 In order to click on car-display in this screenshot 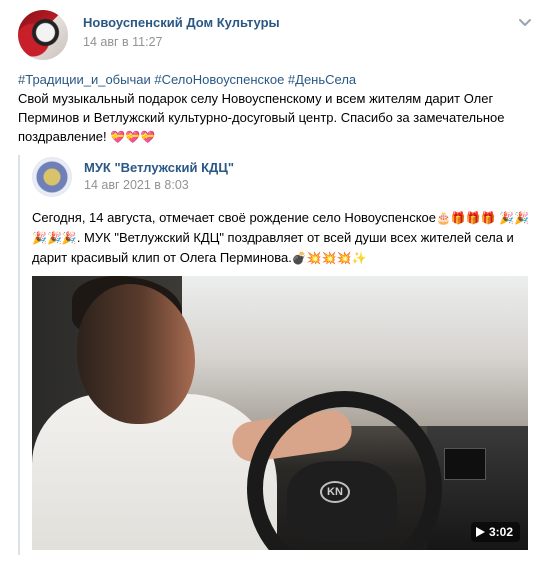, I will do `click(465, 464)`.